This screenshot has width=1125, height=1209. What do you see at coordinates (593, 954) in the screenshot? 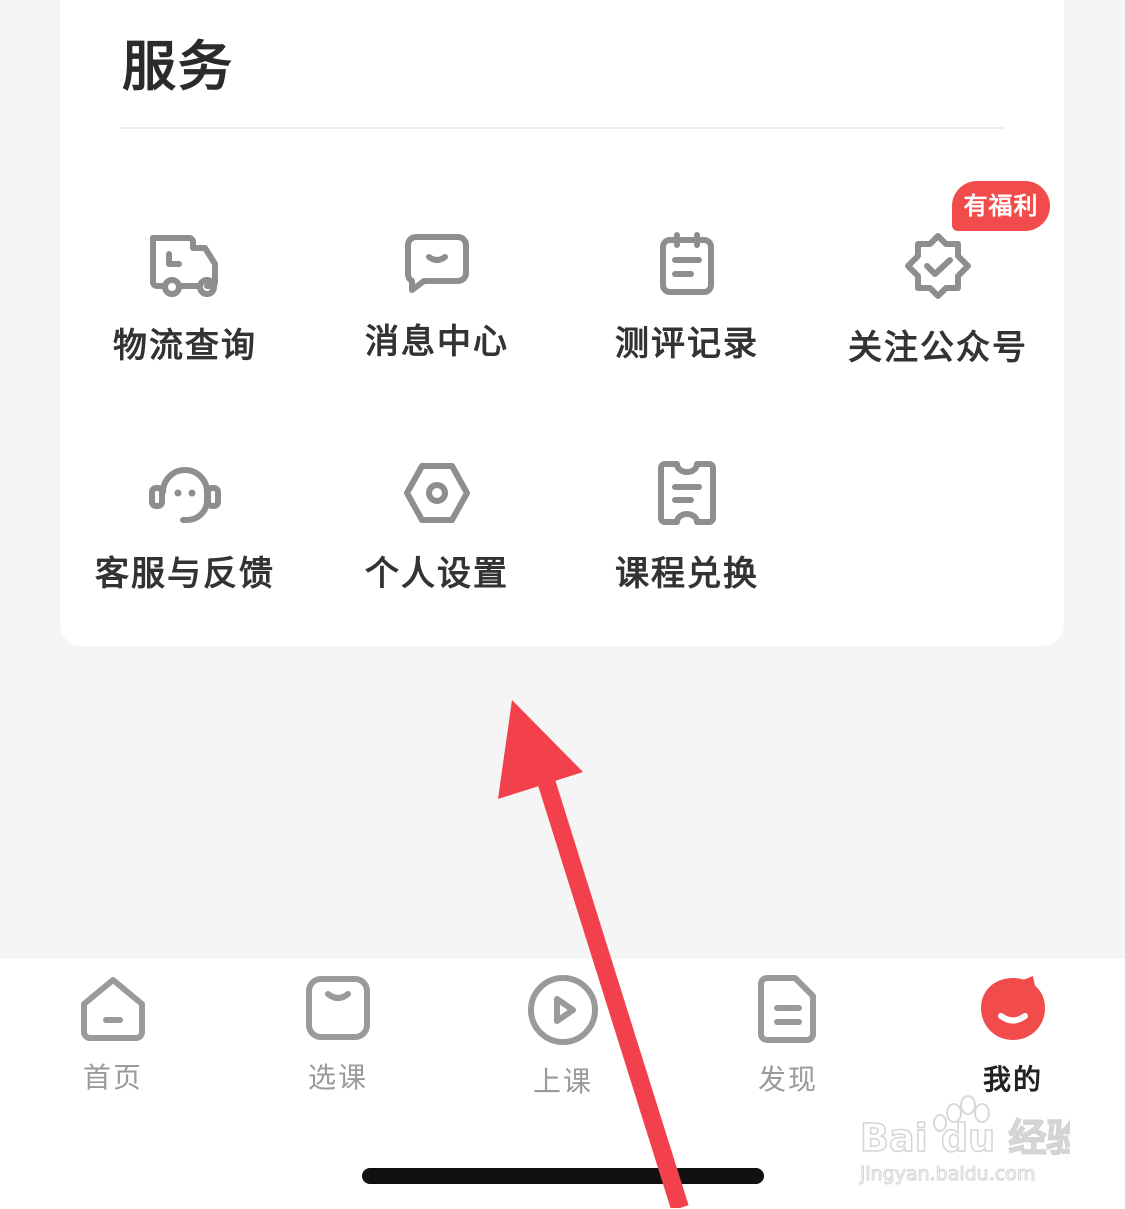
I see `annotation-arrow` at bounding box center [593, 954].